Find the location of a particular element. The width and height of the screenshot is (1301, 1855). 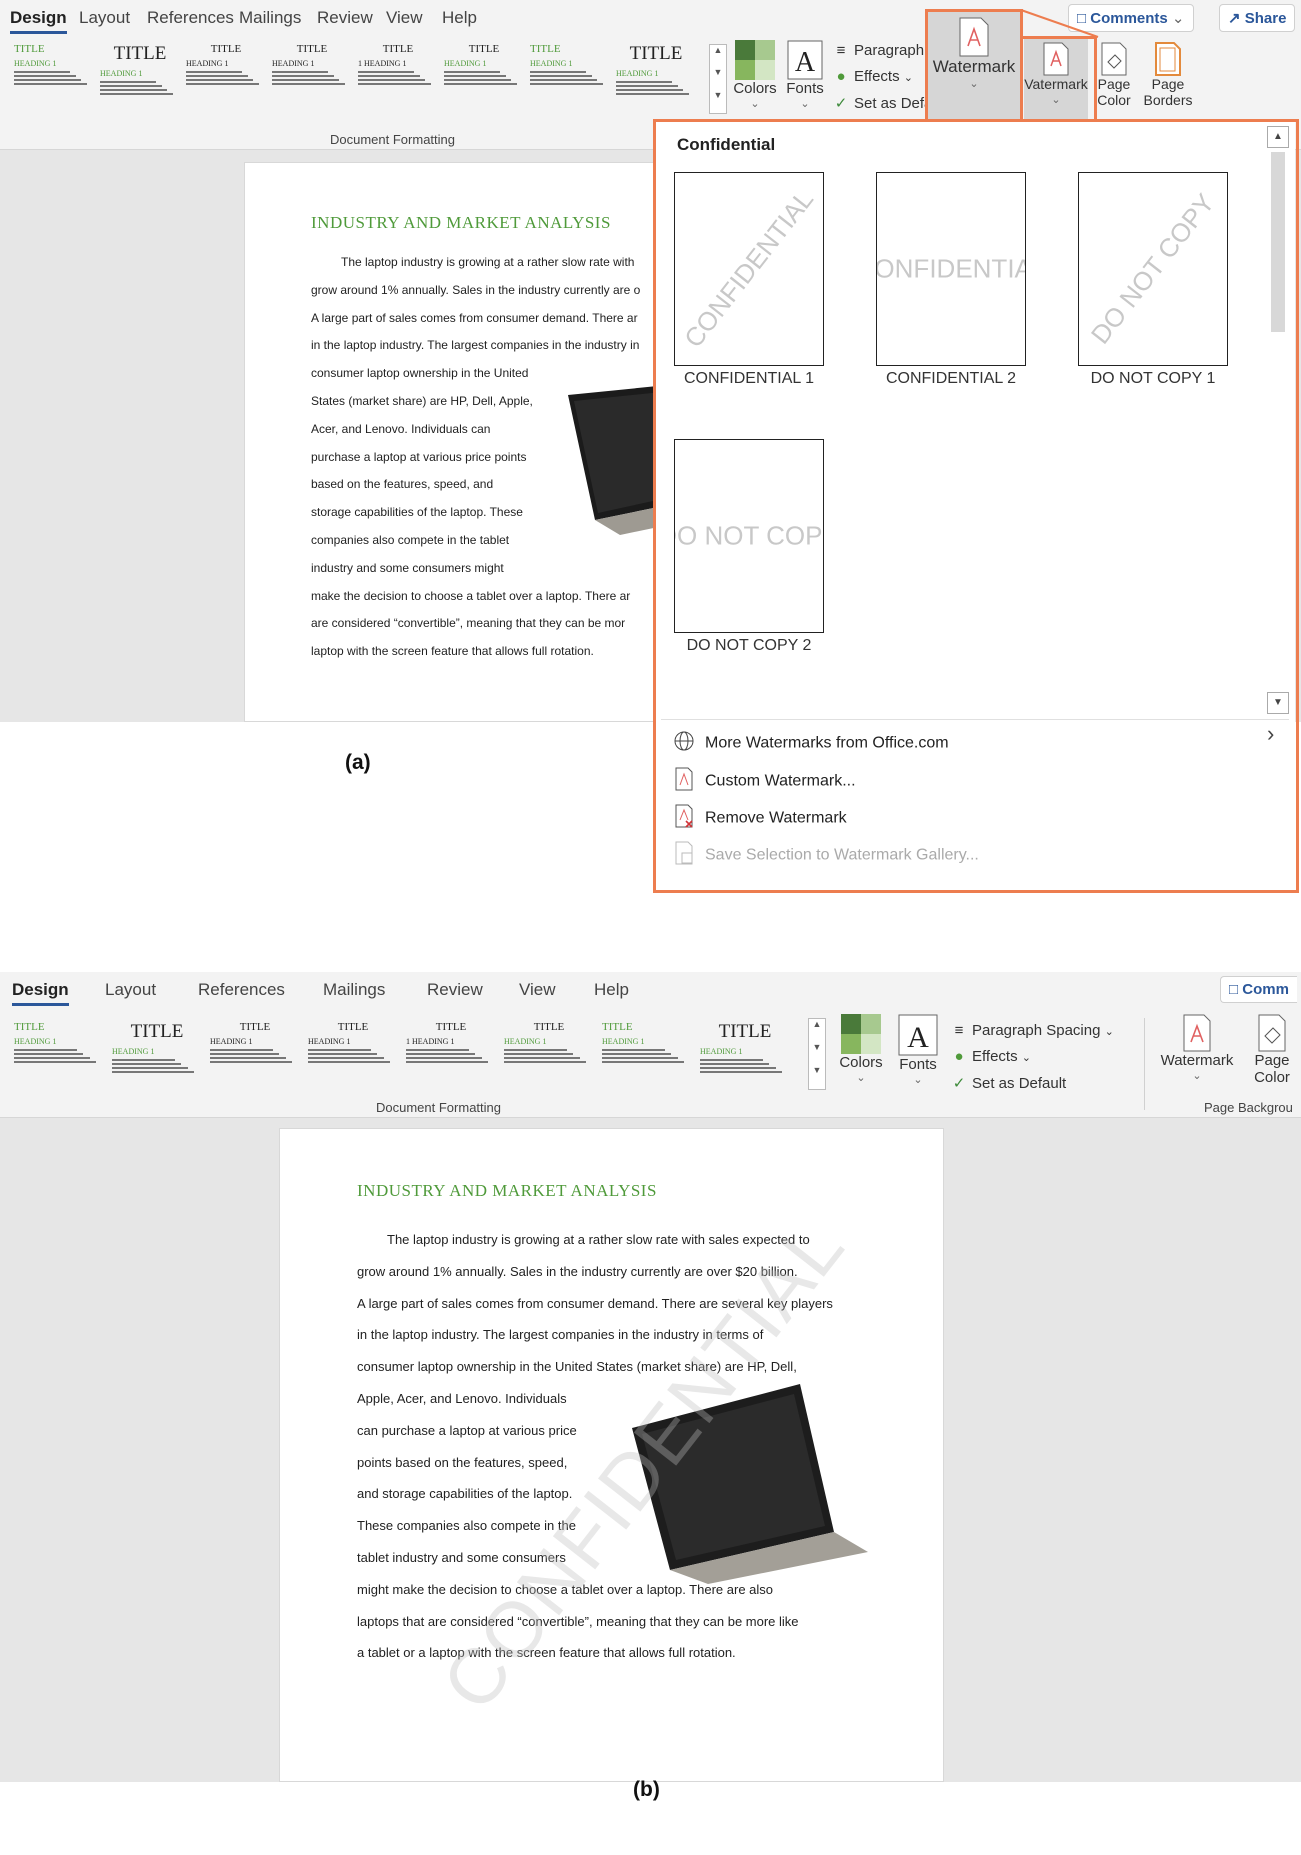

page-color-label-2: Color is located at coordinates (1114, 100).